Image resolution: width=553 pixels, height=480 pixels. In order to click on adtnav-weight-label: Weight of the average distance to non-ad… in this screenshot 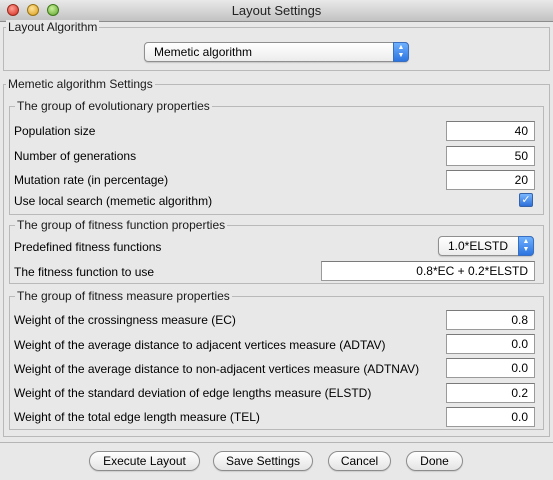, I will do `click(217, 369)`.